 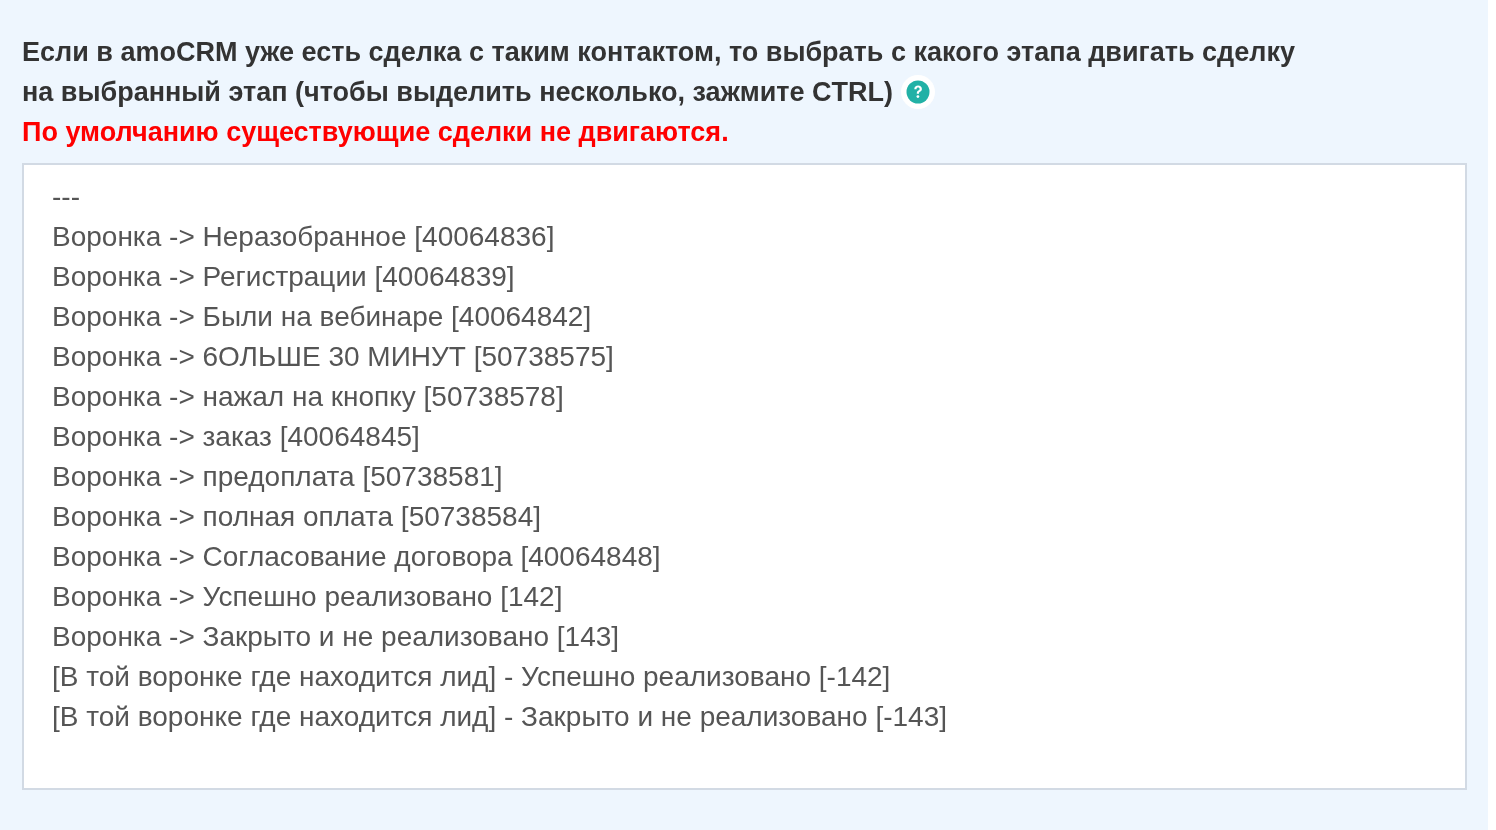 What do you see at coordinates (283, 277) in the screenshot?
I see `list-option: Воронка -> Регистрации [40064839]` at bounding box center [283, 277].